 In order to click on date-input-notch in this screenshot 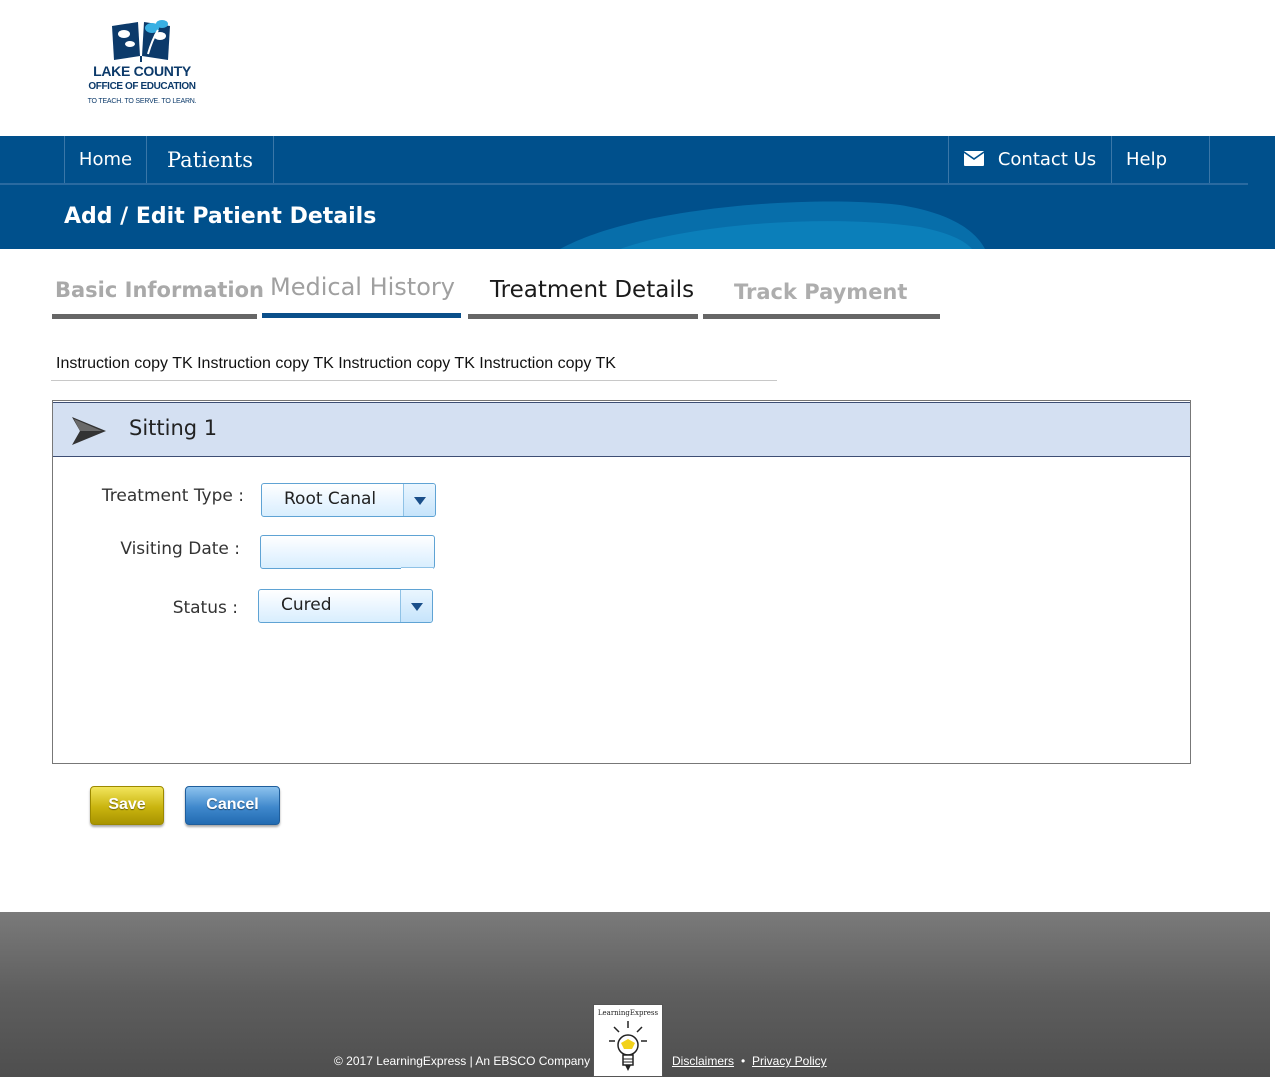, I will do `click(417, 568)`.